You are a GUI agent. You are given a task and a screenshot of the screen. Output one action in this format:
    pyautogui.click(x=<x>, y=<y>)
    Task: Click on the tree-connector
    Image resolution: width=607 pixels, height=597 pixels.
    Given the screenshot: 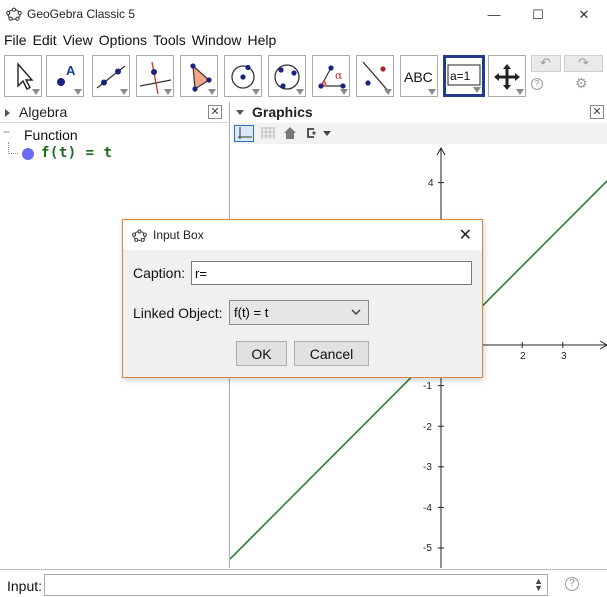 What is the action you would take?
    pyautogui.click(x=13, y=148)
    